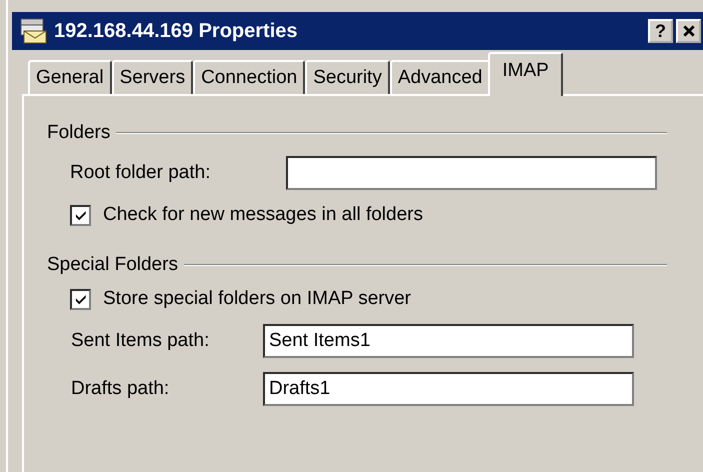 The width and height of the screenshot is (703, 472). What do you see at coordinates (141, 173) in the screenshot?
I see `field-label: Root folder path:` at bounding box center [141, 173].